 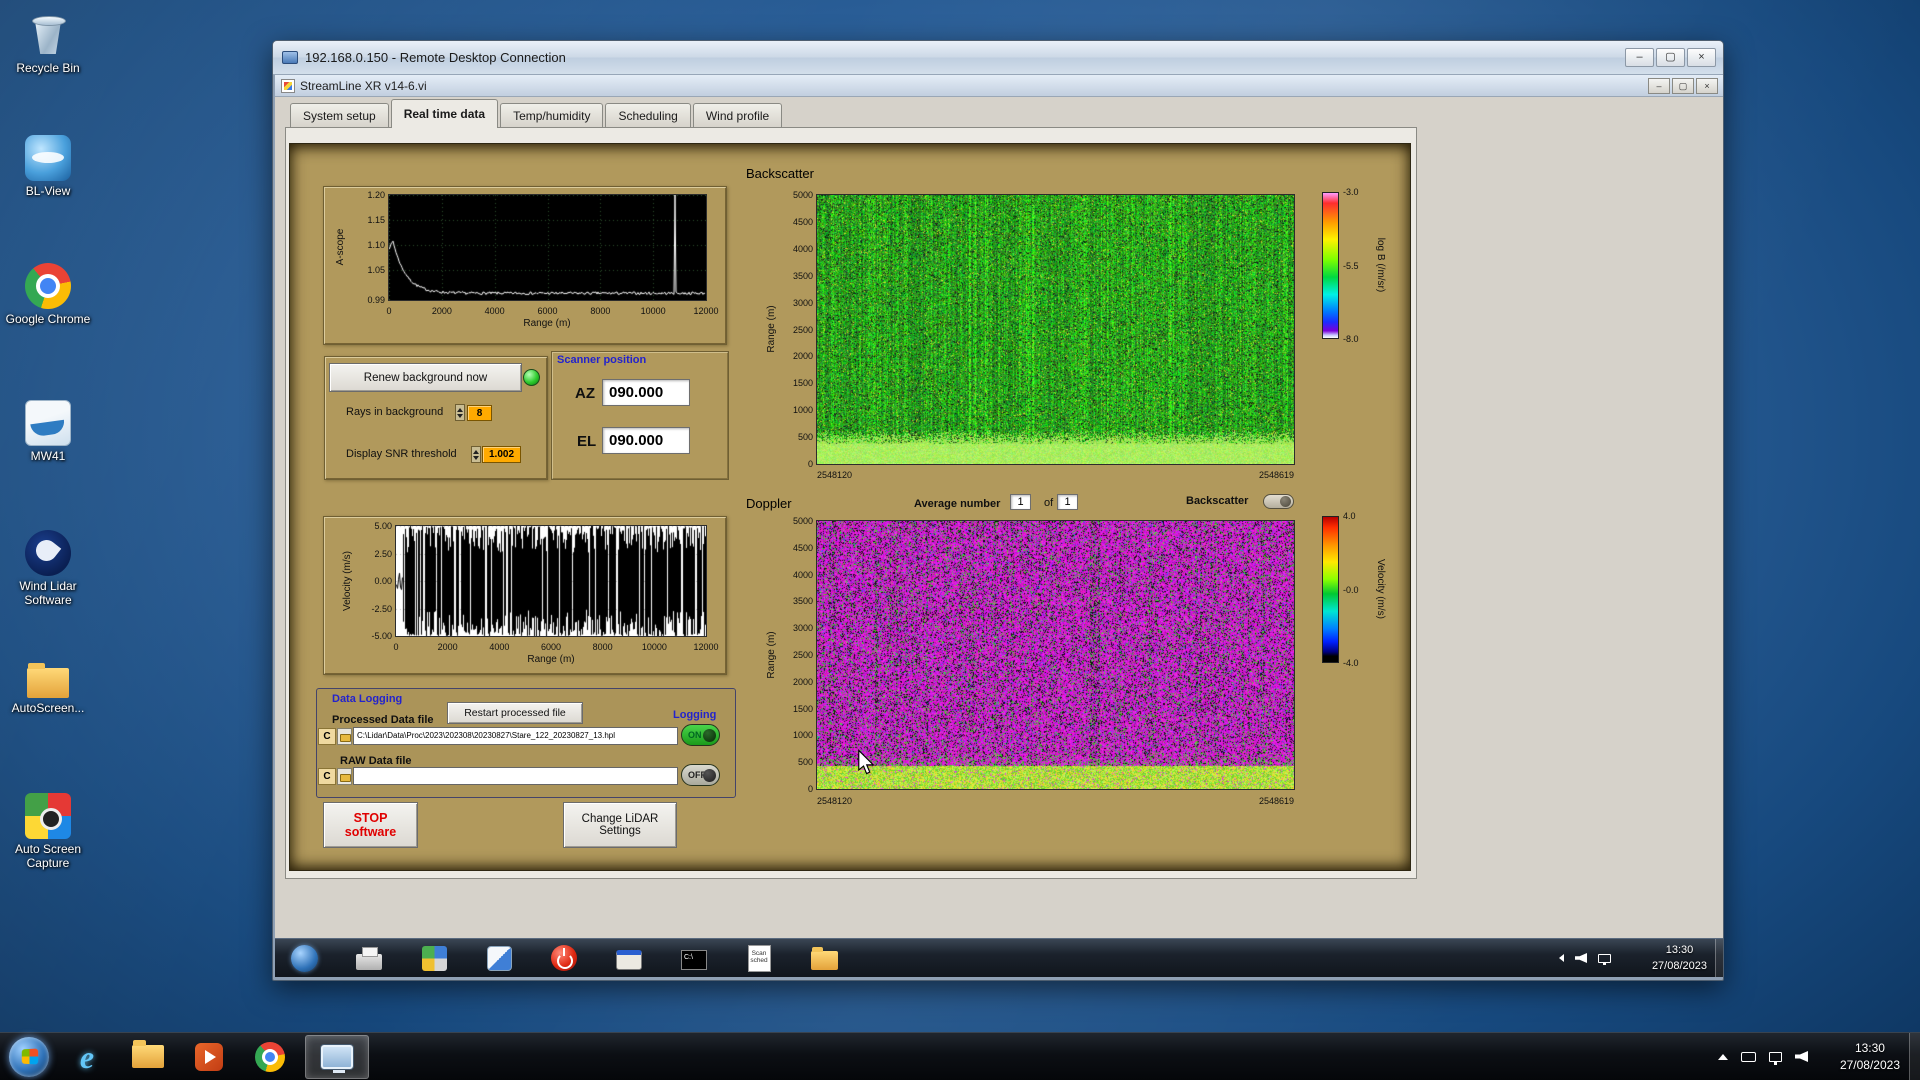 What do you see at coordinates (376, 270) in the screenshot?
I see `axis-tick-label: 1.05` at bounding box center [376, 270].